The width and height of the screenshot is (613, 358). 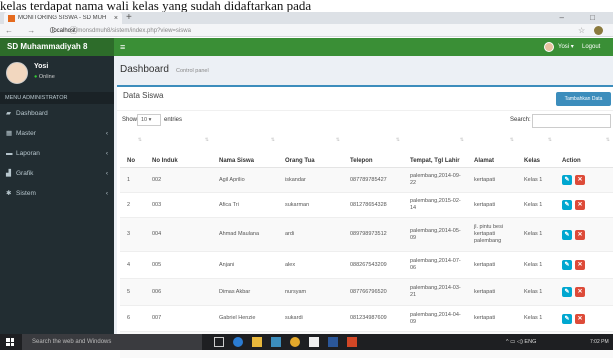 What do you see at coordinates (492, 151) in the screenshot?
I see `column-header-alamat: Alamat ⇅` at bounding box center [492, 151].